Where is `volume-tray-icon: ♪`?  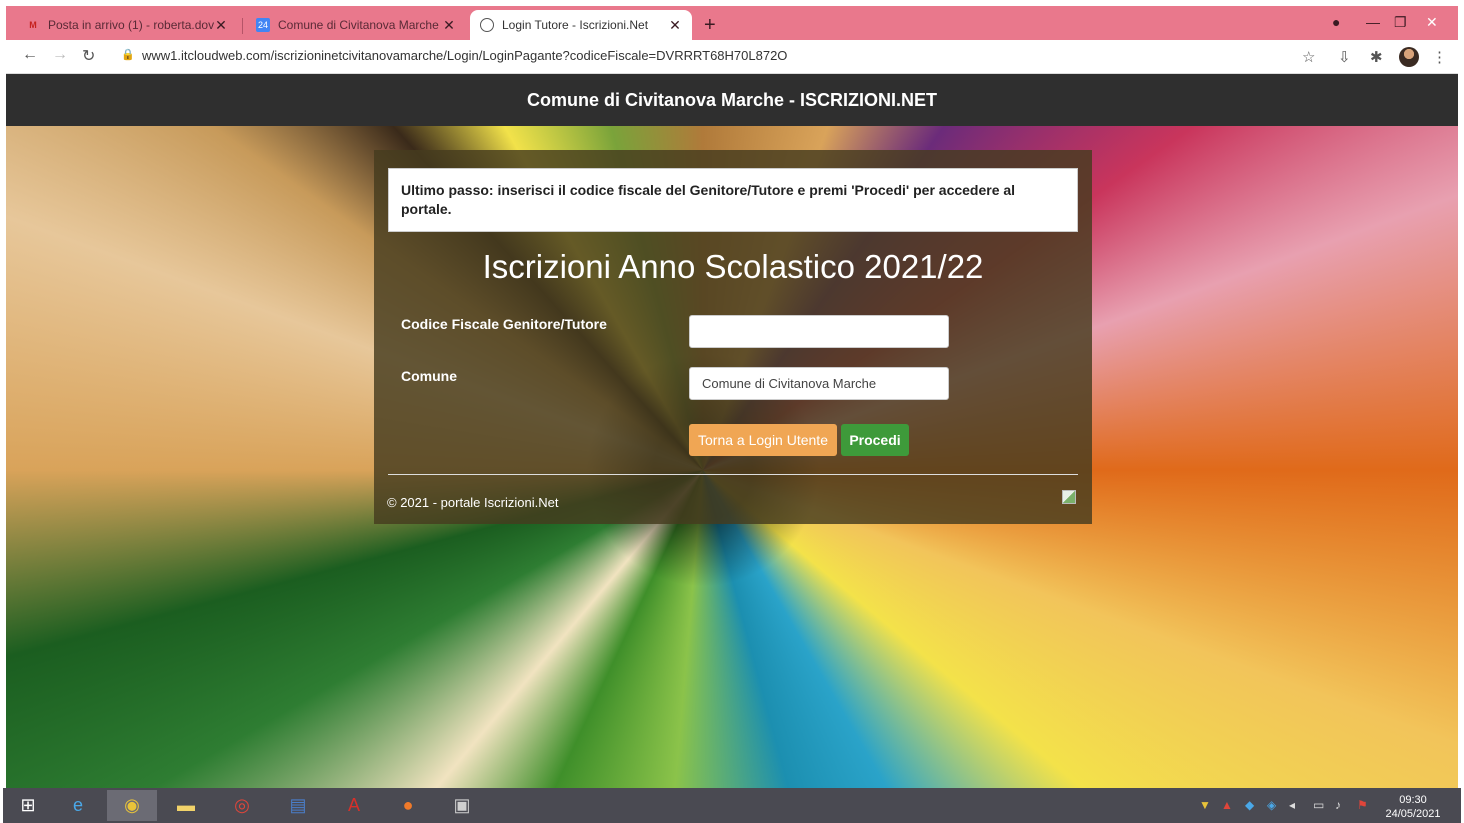 volume-tray-icon: ♪ is located at coordinates (1338, 805).